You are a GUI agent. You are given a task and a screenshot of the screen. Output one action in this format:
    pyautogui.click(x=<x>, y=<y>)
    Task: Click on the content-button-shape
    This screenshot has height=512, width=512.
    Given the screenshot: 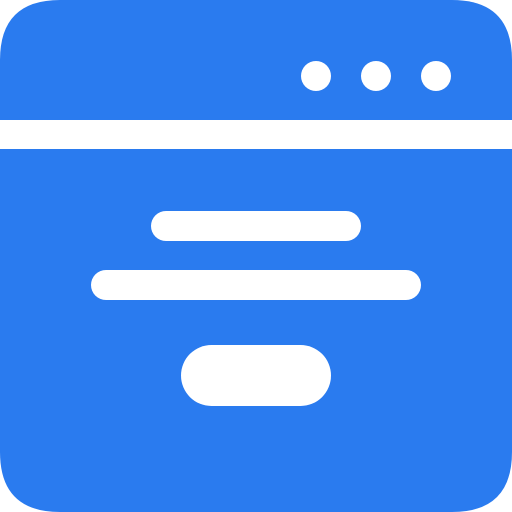 What is the action you would take?
    pyautogui.click(x=256, y=375)
    